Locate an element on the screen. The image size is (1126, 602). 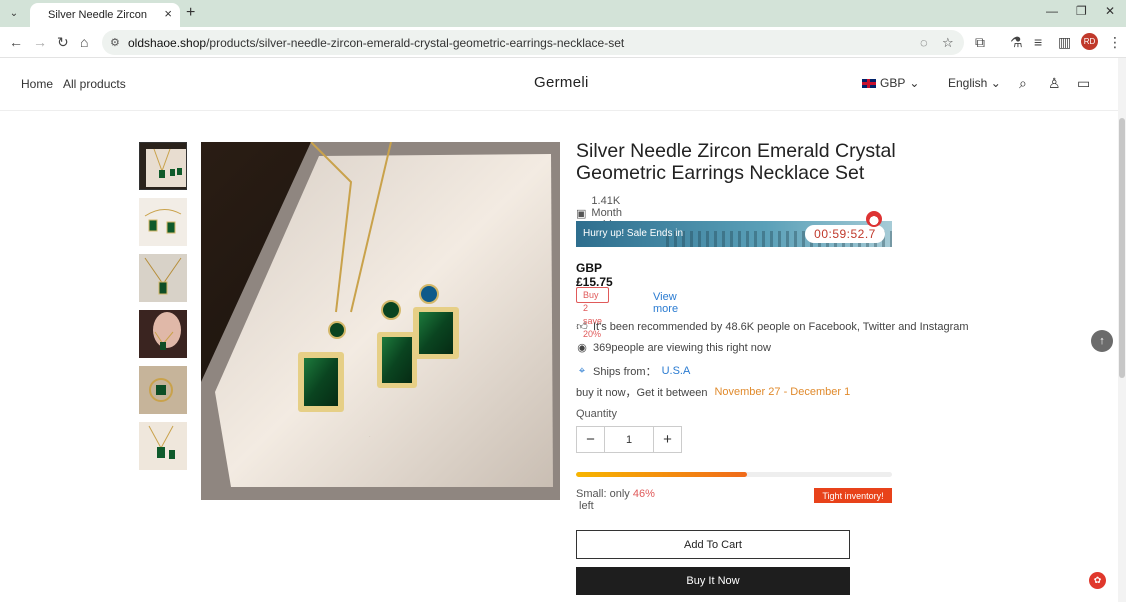
quantity-stepper: − 1 + is located at coordinates (629, 439).